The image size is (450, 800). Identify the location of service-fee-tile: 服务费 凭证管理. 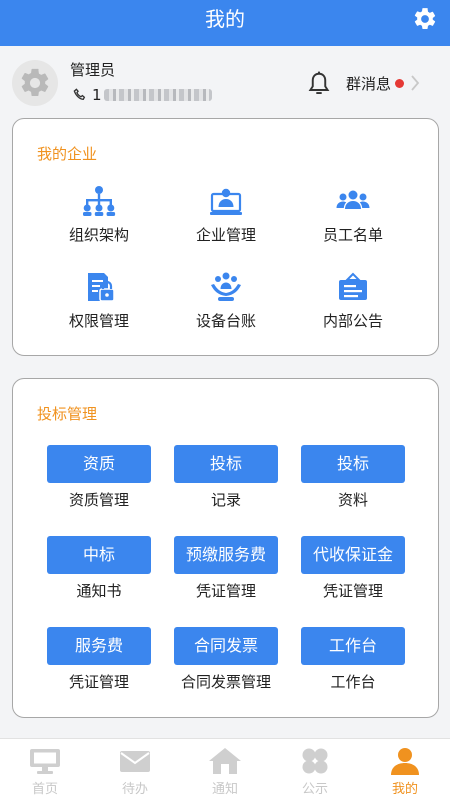
(99, 659).